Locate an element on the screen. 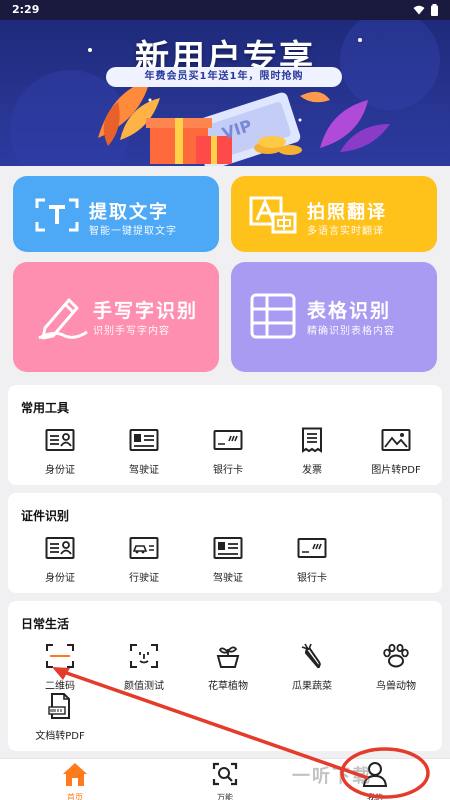 The height and width of the screenshot is (800, 450). tool-qr-code: 二维码 is located at coordinates (60, 667).